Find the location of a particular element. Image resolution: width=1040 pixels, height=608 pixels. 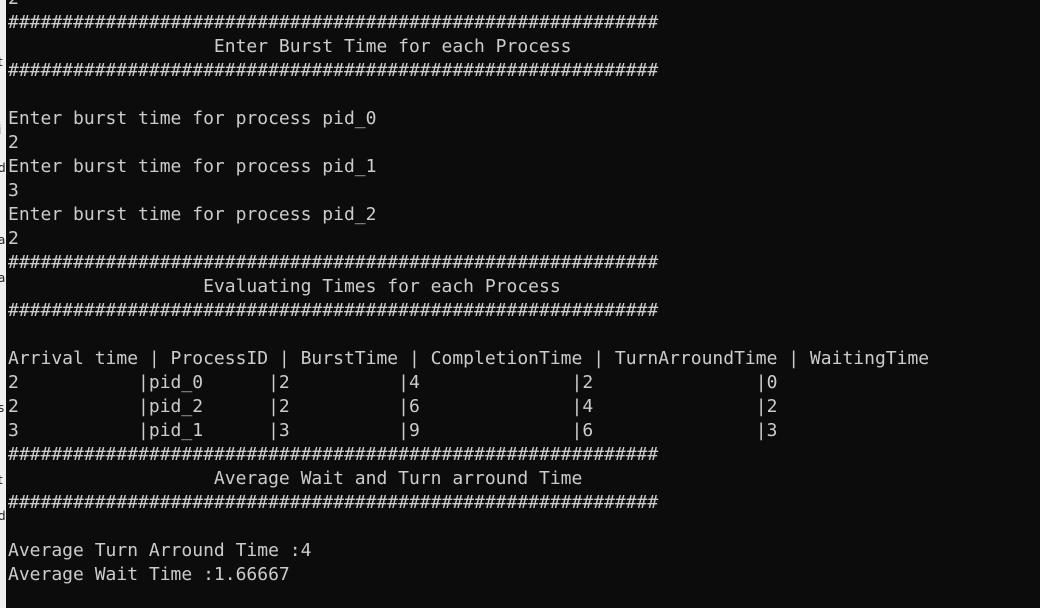

console-line: Average Wait and Turn arround Time is located at coordinates (295, 478).